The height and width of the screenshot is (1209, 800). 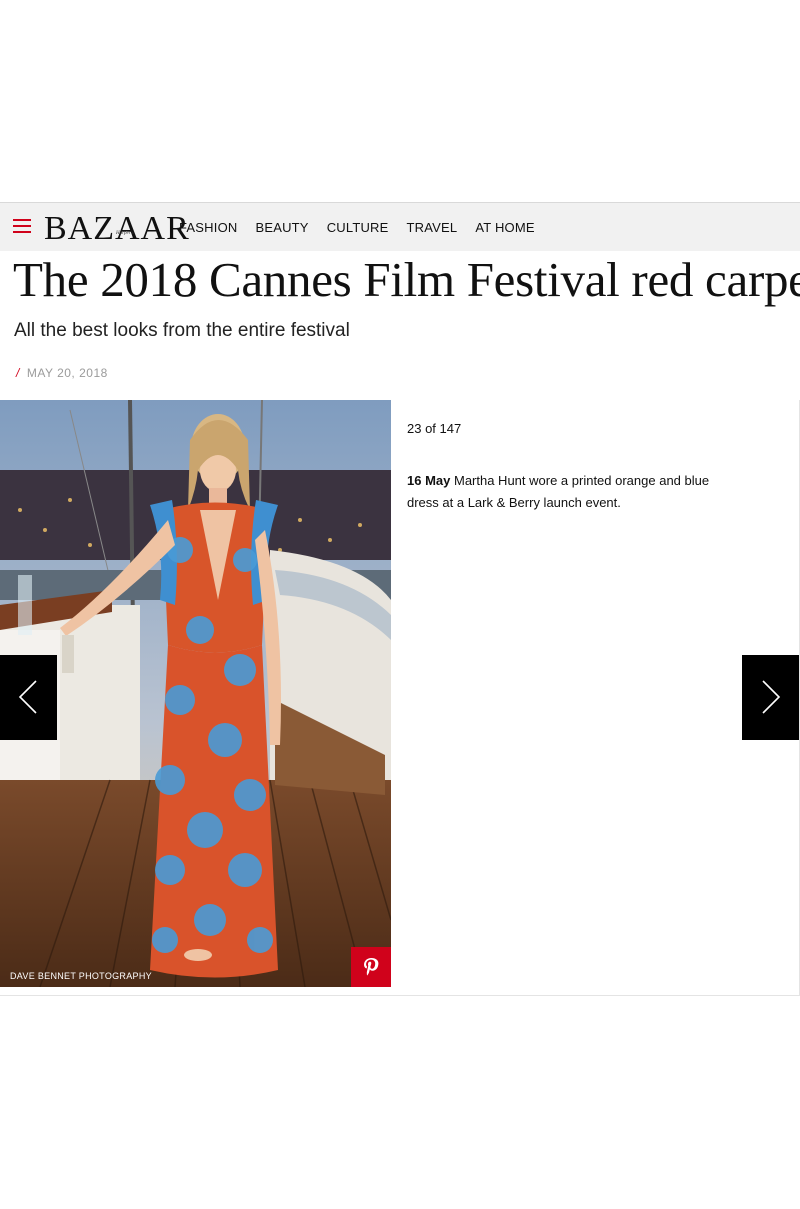 I want to click on pinterest-icon, so click(x=371, y=967).